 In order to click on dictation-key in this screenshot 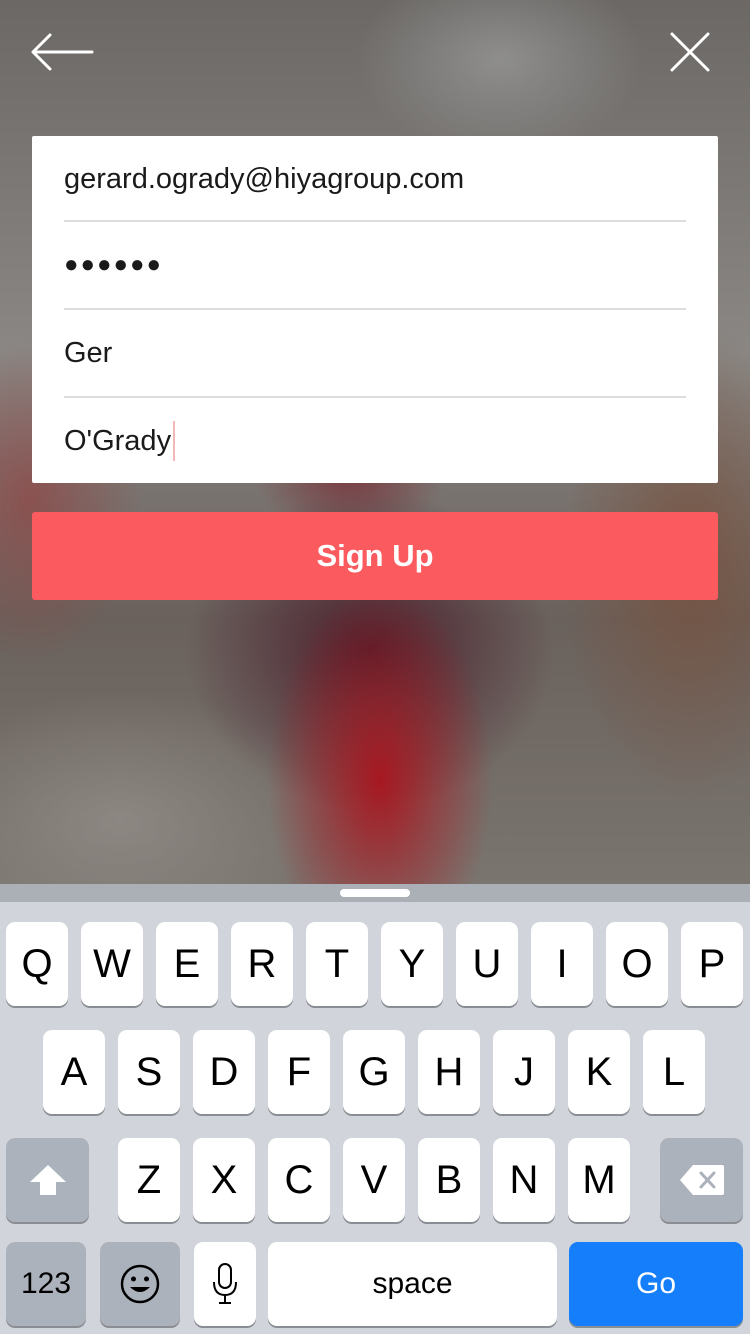, I will do `click(225, 1284)`.